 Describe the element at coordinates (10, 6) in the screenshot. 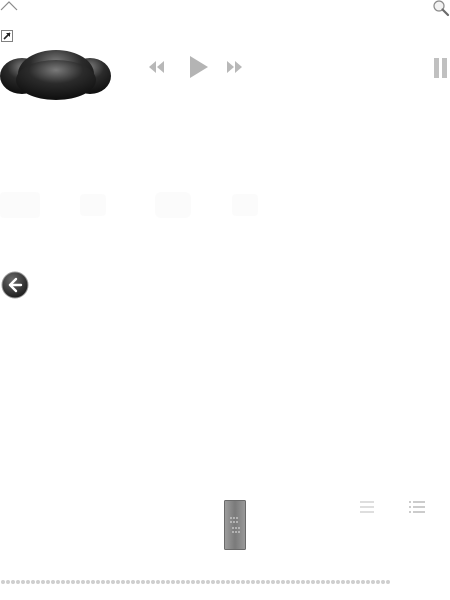

I see `chevron-up-icon` at that location.